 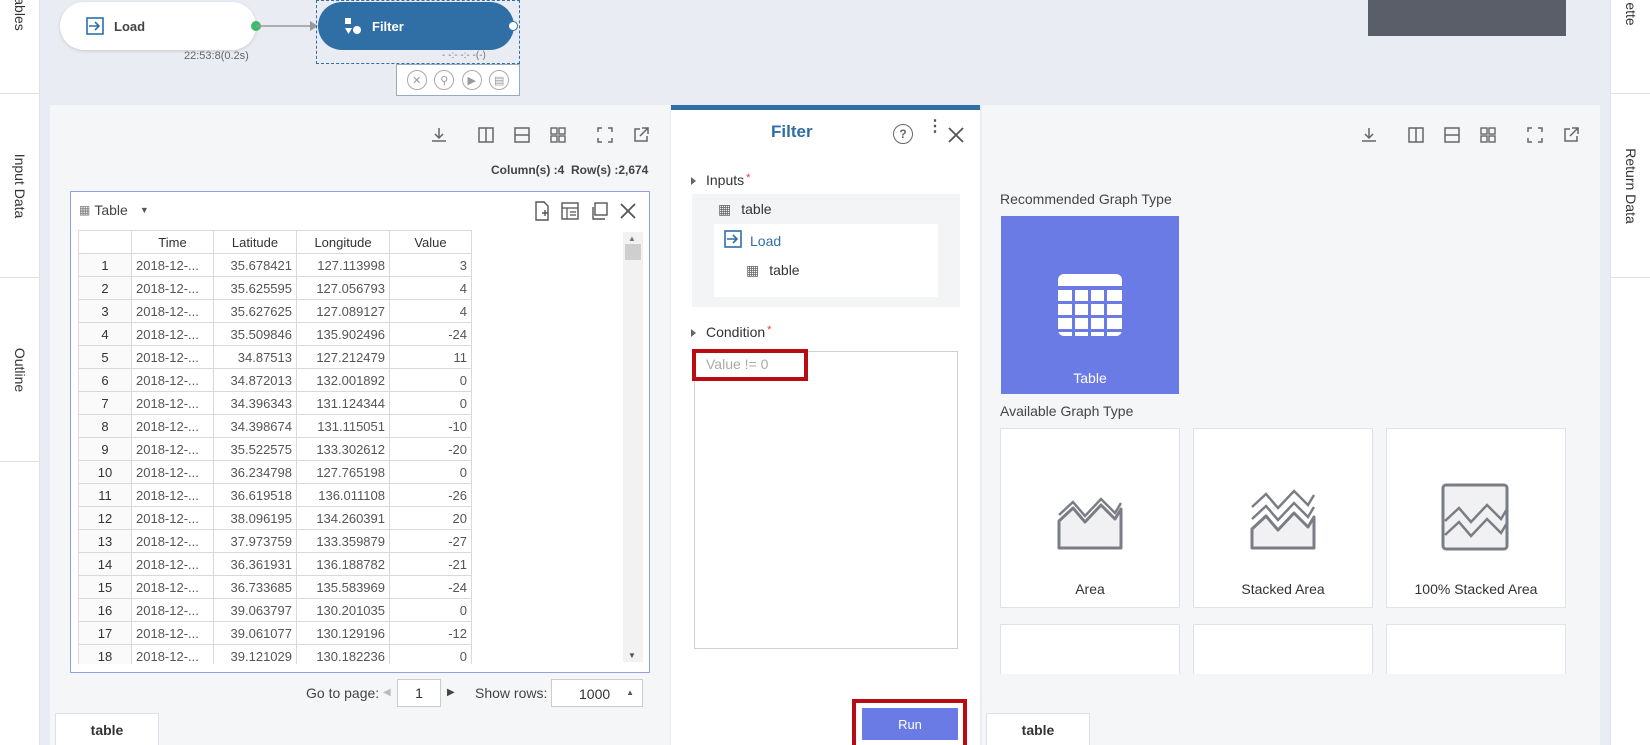 I want to click on pipeline-node-filter: Filter, so click(x=416, y=26).